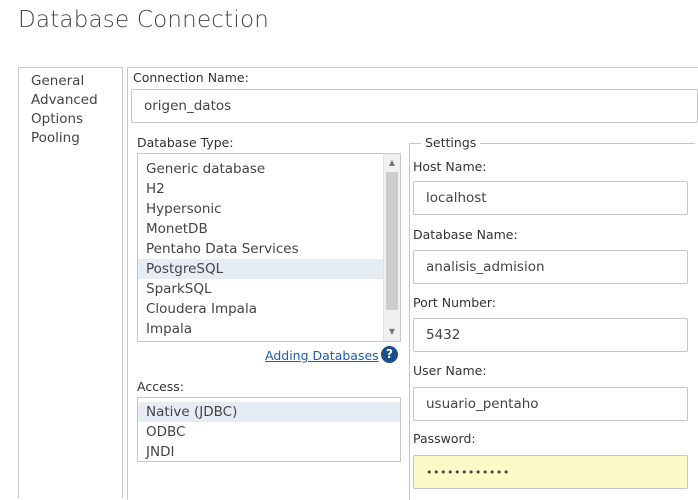 This screenshot has width=698, height=500. Describe the element at coordinates (260, 189) in the screenshot. I see `list-item: H2` at that location.